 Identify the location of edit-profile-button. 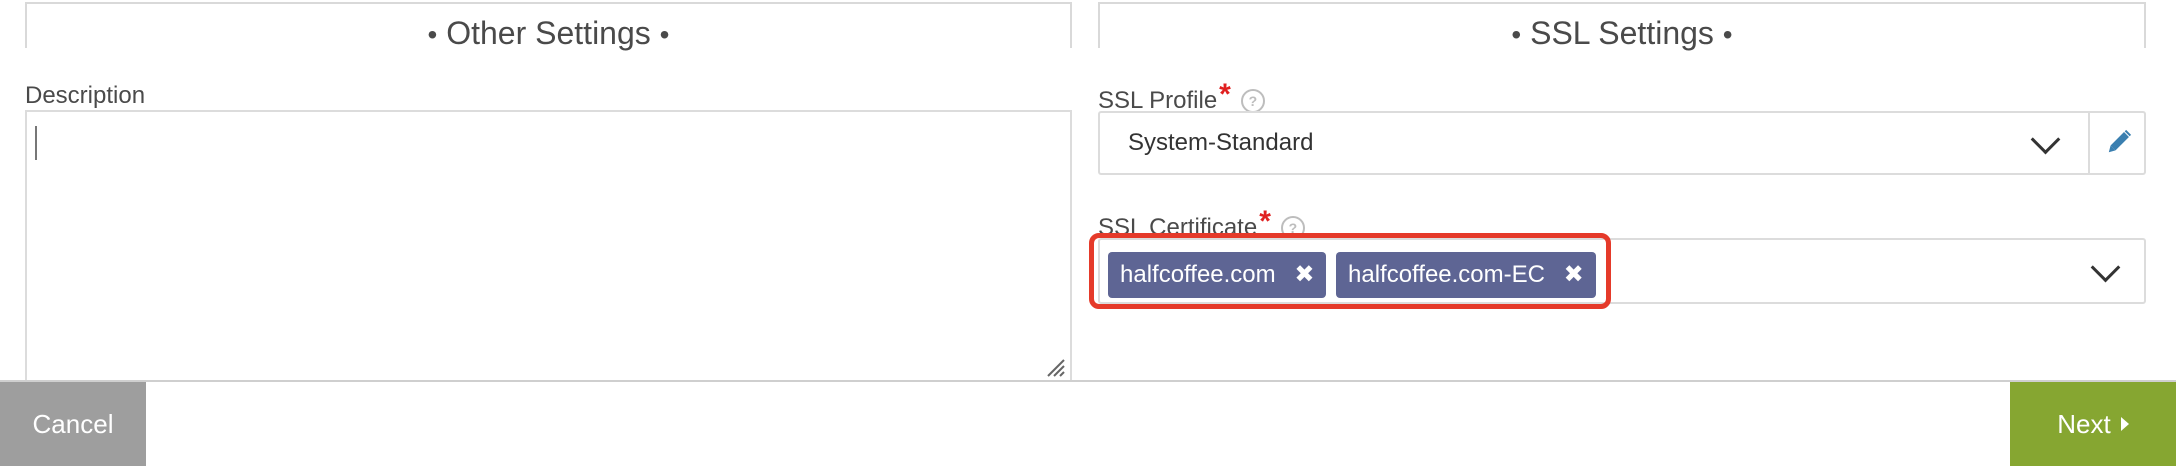
(2116, 143).